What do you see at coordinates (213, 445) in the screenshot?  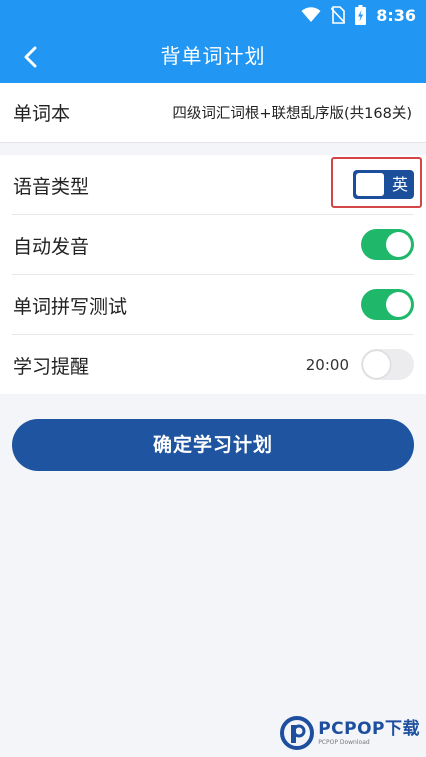 I see `confirm-plan-button: 确定学习计划` at bounding box center [213, 445].